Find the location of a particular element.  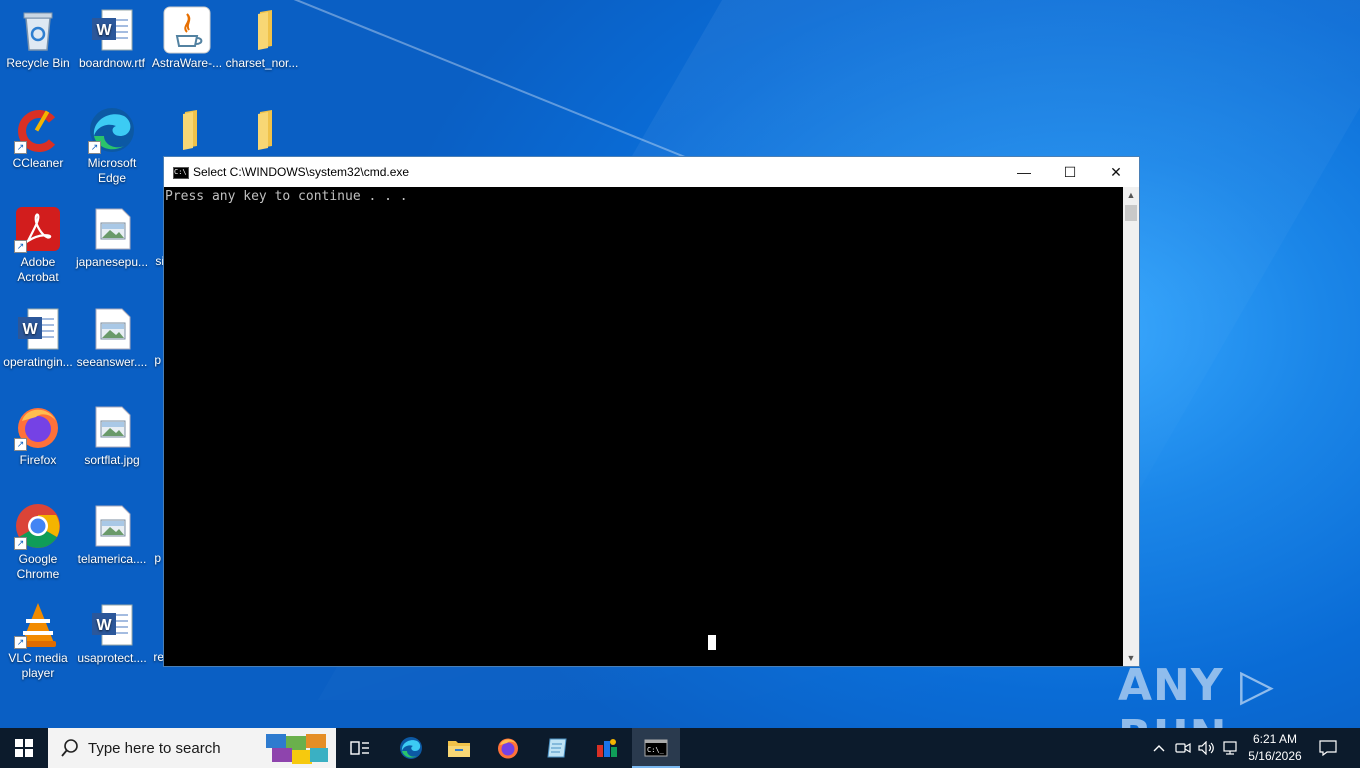

notifications-button is located at coordinates (1328, 748).